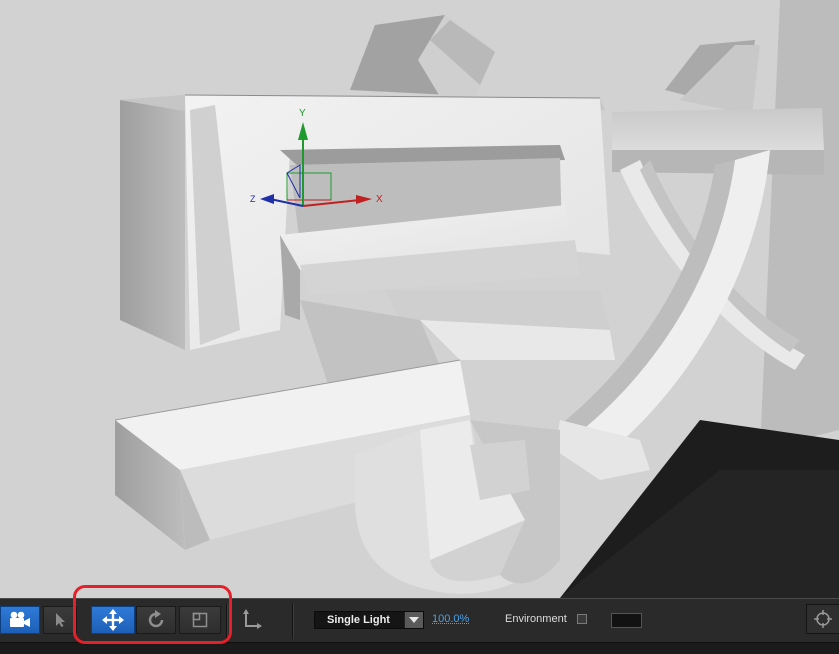 This screenshot has width=839, height=654. I want to click on toolbar-separator, so click(292, 621).